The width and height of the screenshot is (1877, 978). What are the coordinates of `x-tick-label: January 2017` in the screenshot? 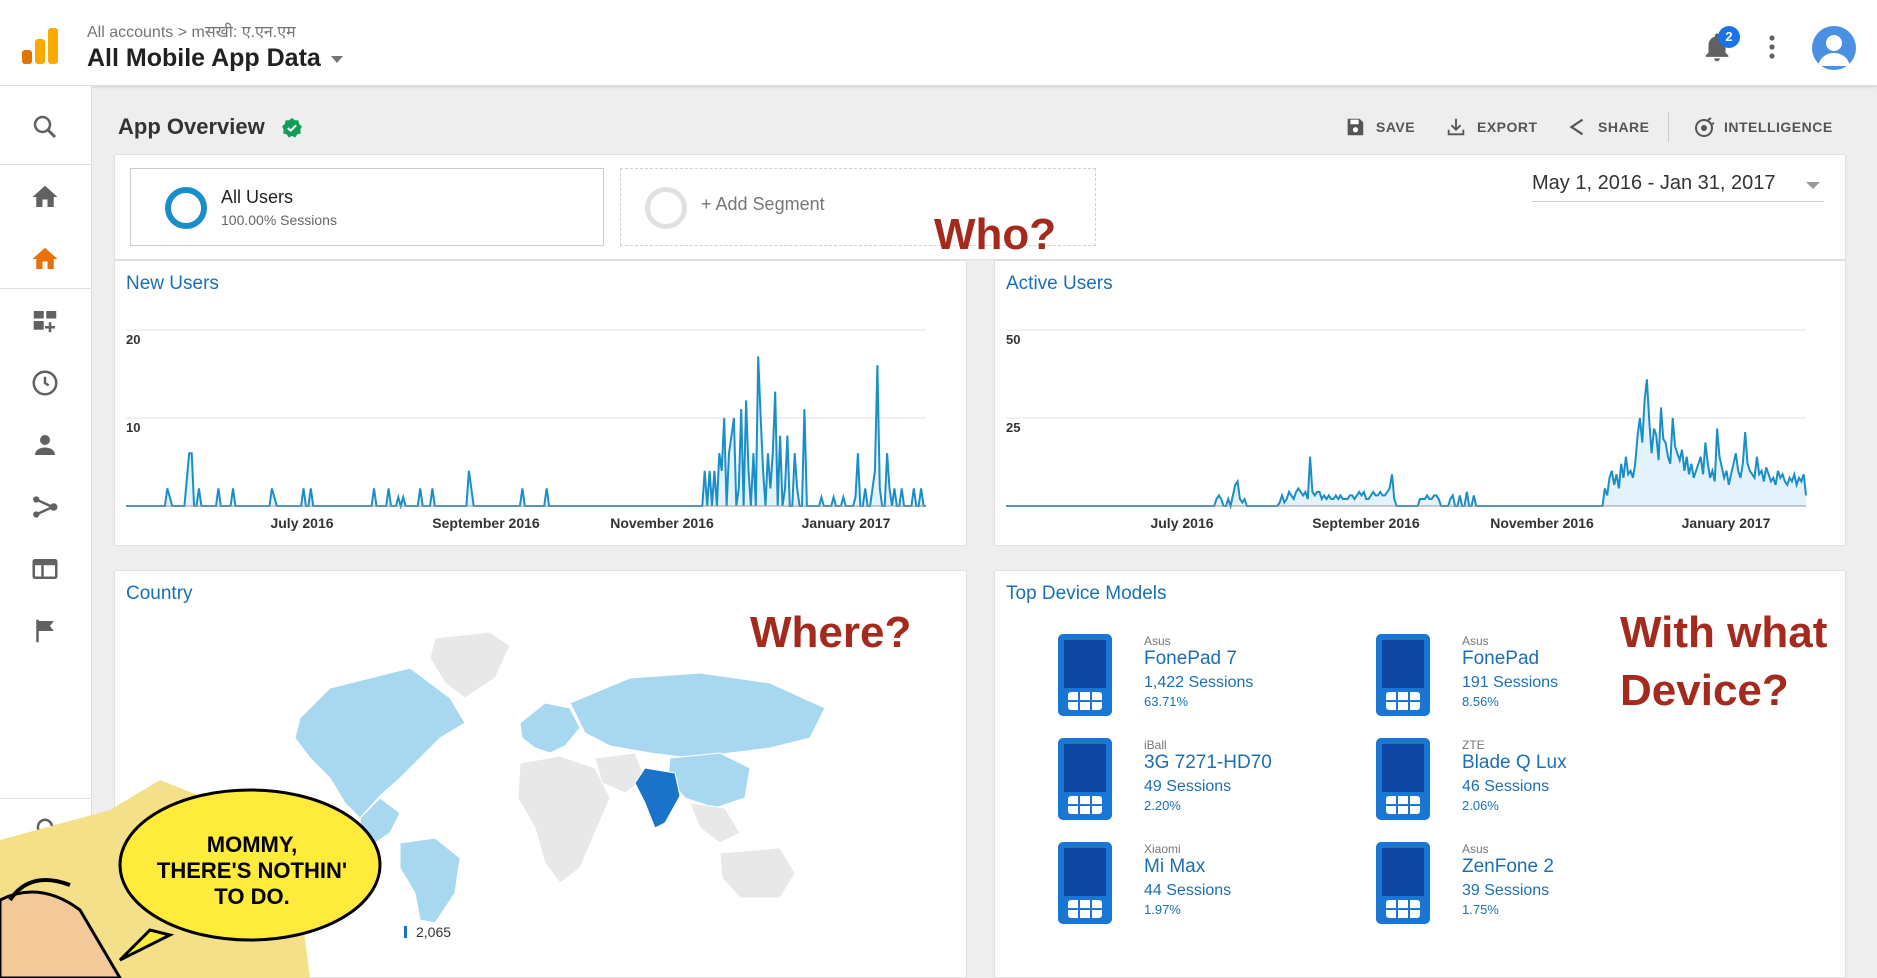 It's located at (1726, 523).